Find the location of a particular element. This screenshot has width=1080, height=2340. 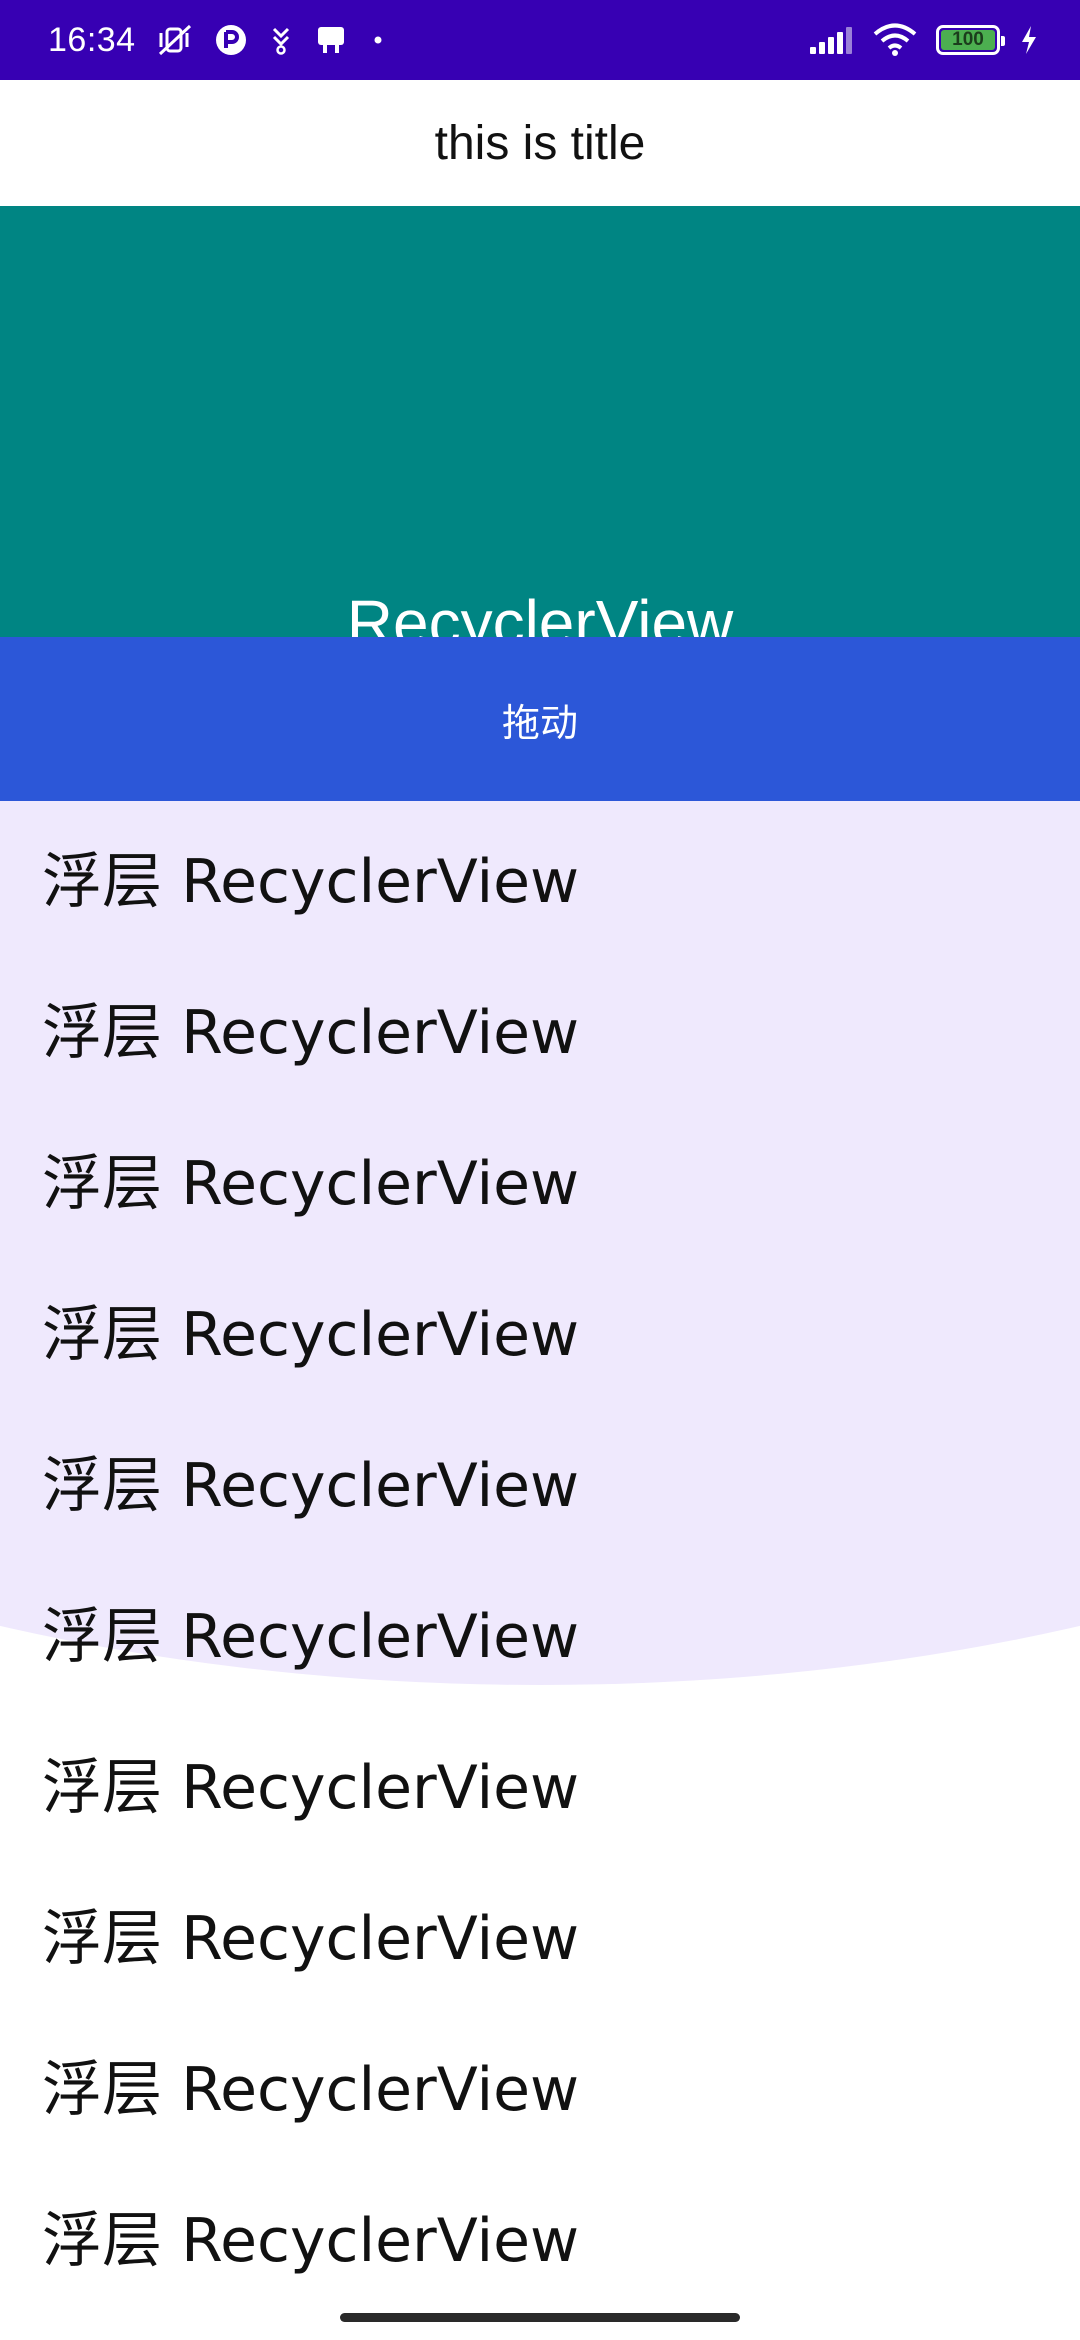

title-bar: this is title is located at coordinates (540, 143).